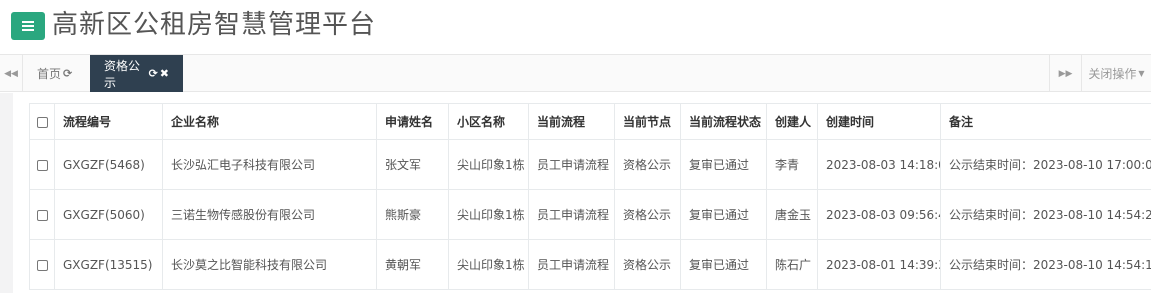 Image resolution: width=1151 pixels, height=293 pixels. What do you see at coordinates (108, 164) in the screenshot?
I see `table-cell: GXGZF(5468)` at bounding box center [108, 164].